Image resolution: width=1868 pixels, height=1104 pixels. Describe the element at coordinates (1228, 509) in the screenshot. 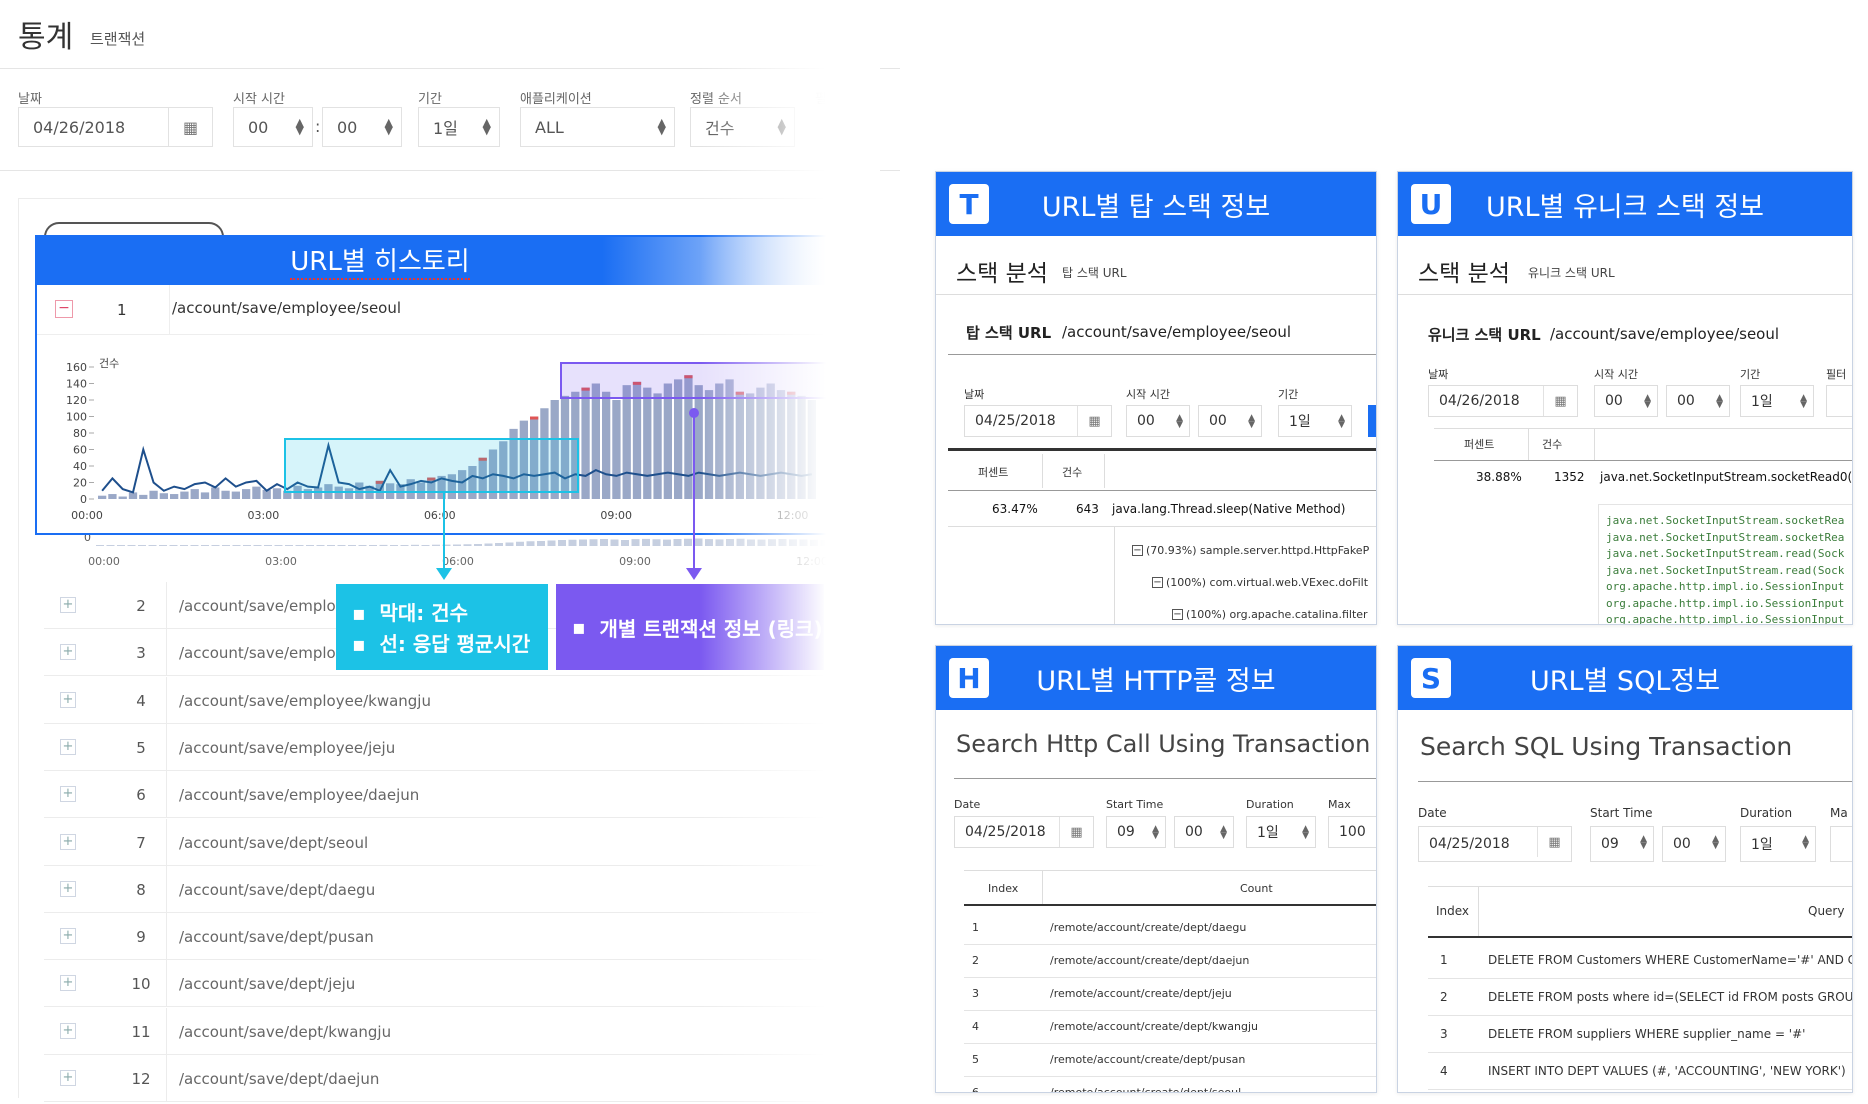

I see `row-method: java.lang.Thread.sleep(Native Method)` at that location.